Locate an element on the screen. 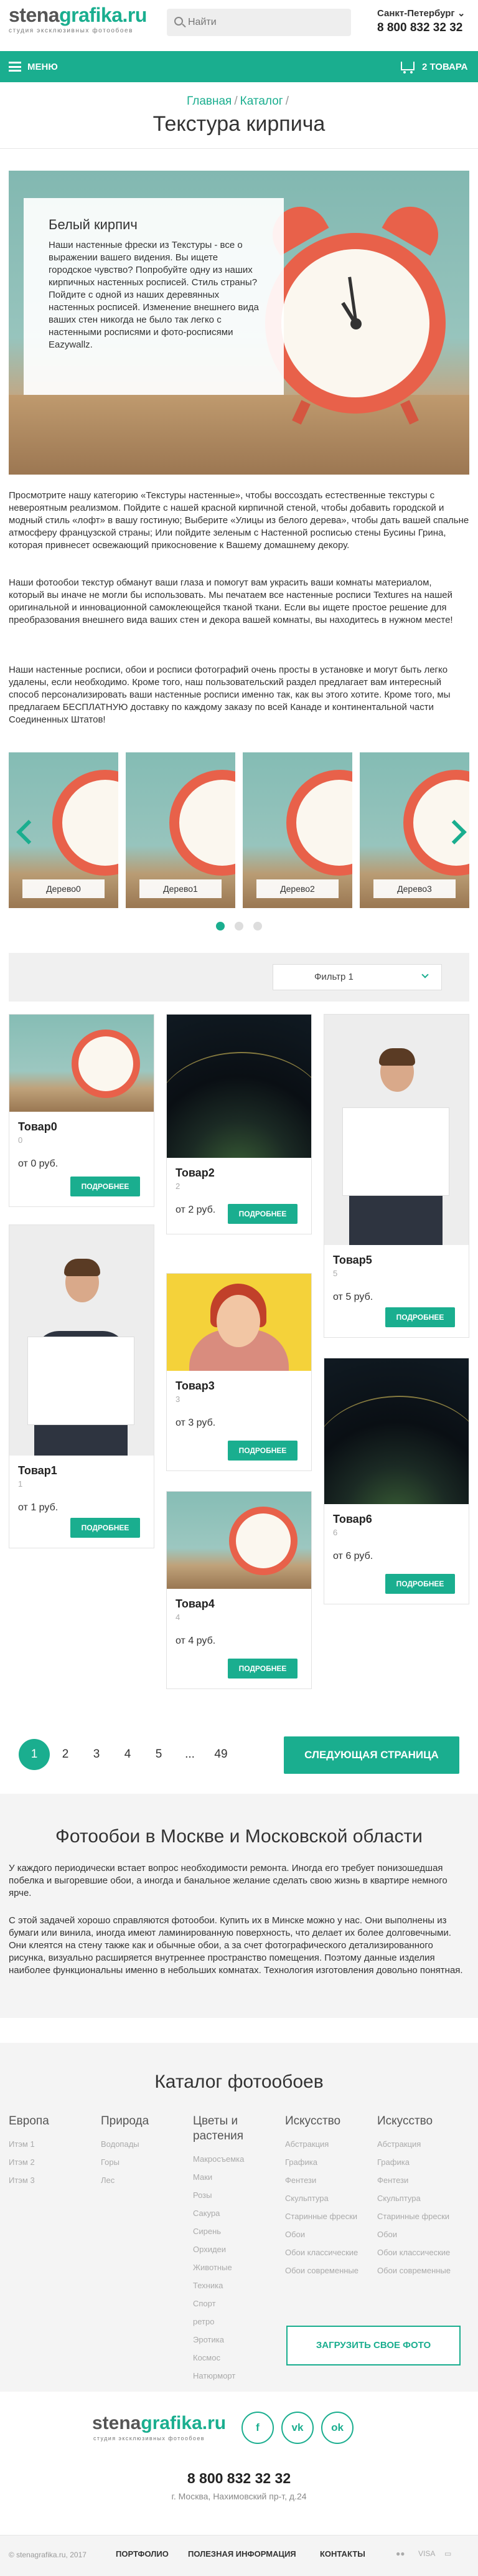  city-select: Санкт-Петербург ⌄ is located at coordinates (421, 13).